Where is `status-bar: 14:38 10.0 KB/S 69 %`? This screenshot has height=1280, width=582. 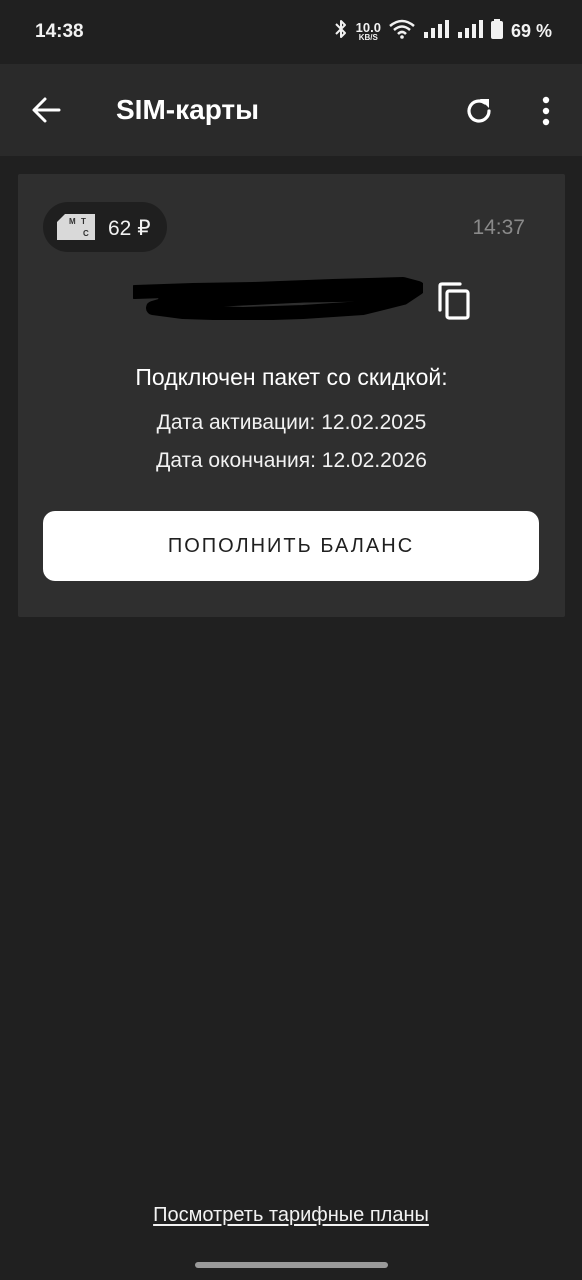 status-bar: 14:38 10.0 KB/S 69 % is located at coordinates (291, 32).